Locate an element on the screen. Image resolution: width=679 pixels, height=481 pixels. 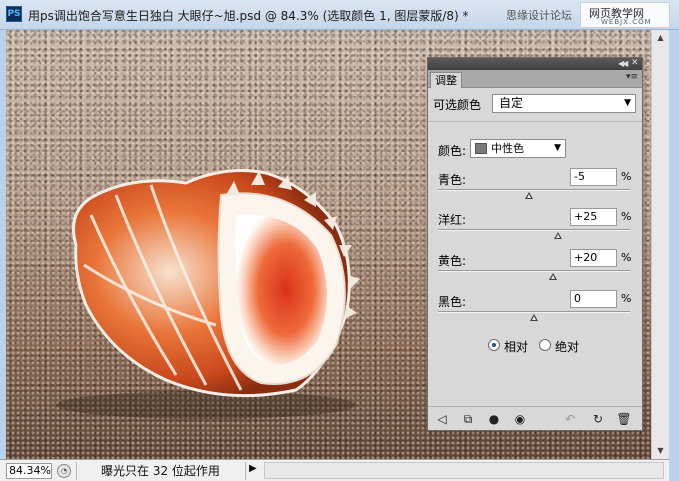
slider-label: 黄色: is located at coordinates (452, 261).